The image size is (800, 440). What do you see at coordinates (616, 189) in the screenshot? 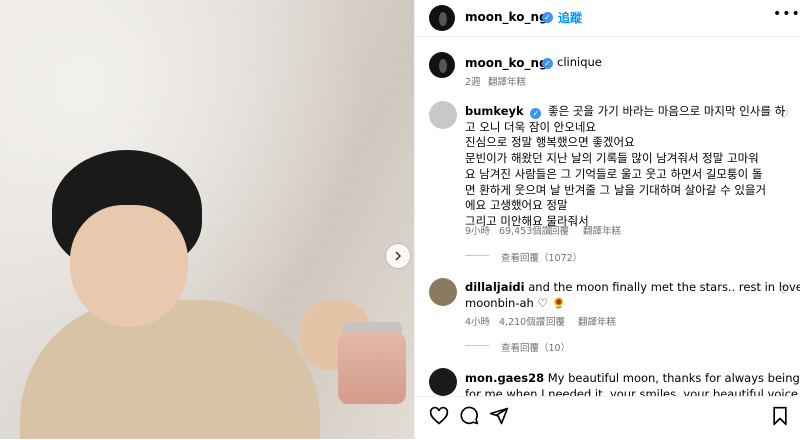
I see `comment-line: 면 환하게 웃으며 날 반겨줄 그 날을 기대하며 살아갈 수 있을거` at bounding box center [616, 189].